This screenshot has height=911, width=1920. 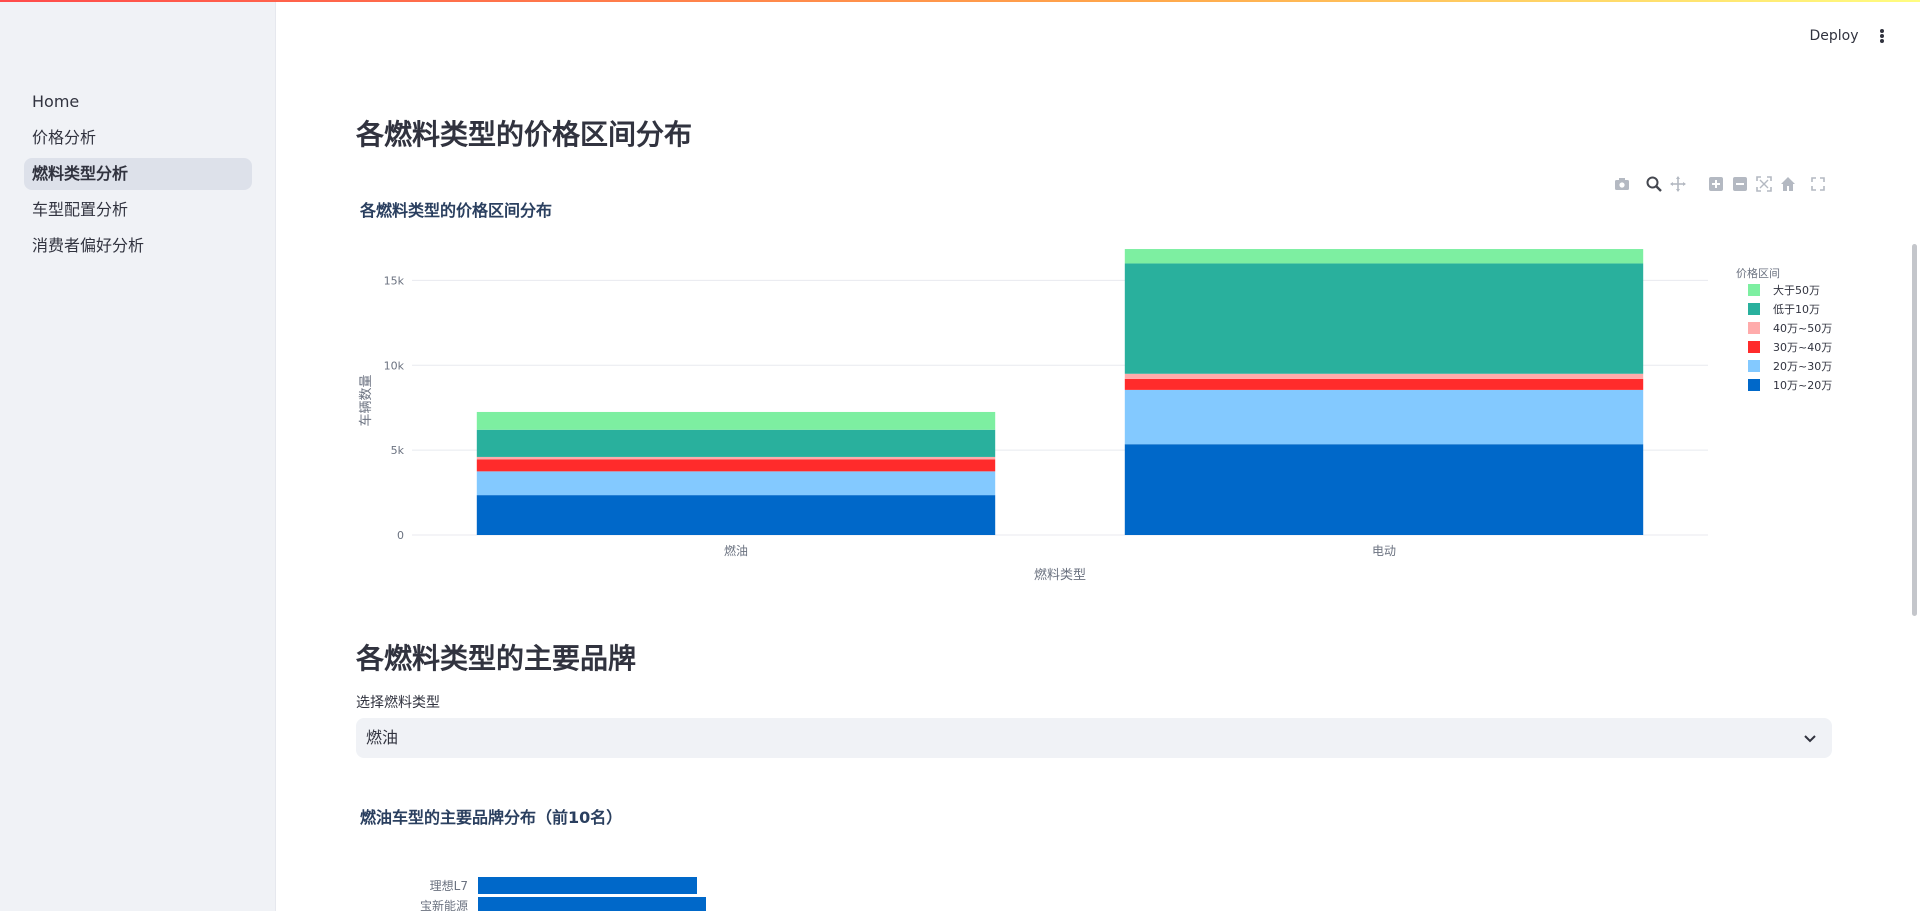 I want to click on x-tick-label: 燃油, so click(x=736, y=550).